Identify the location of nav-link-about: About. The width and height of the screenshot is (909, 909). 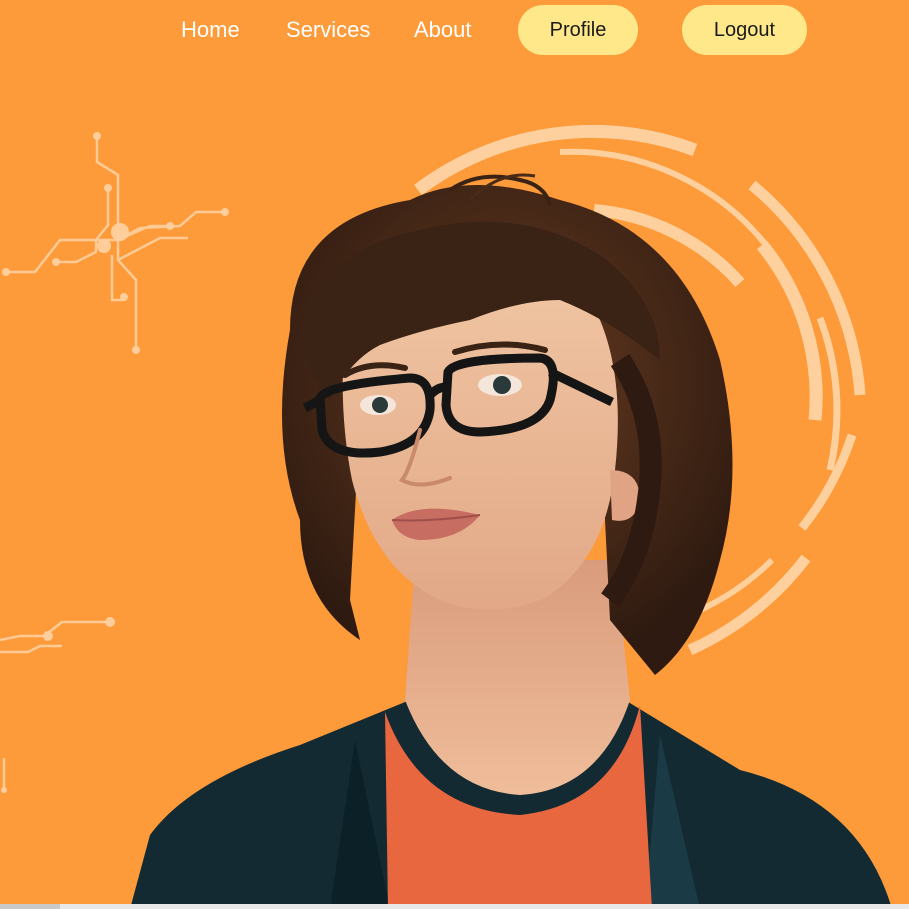
(443, 30).